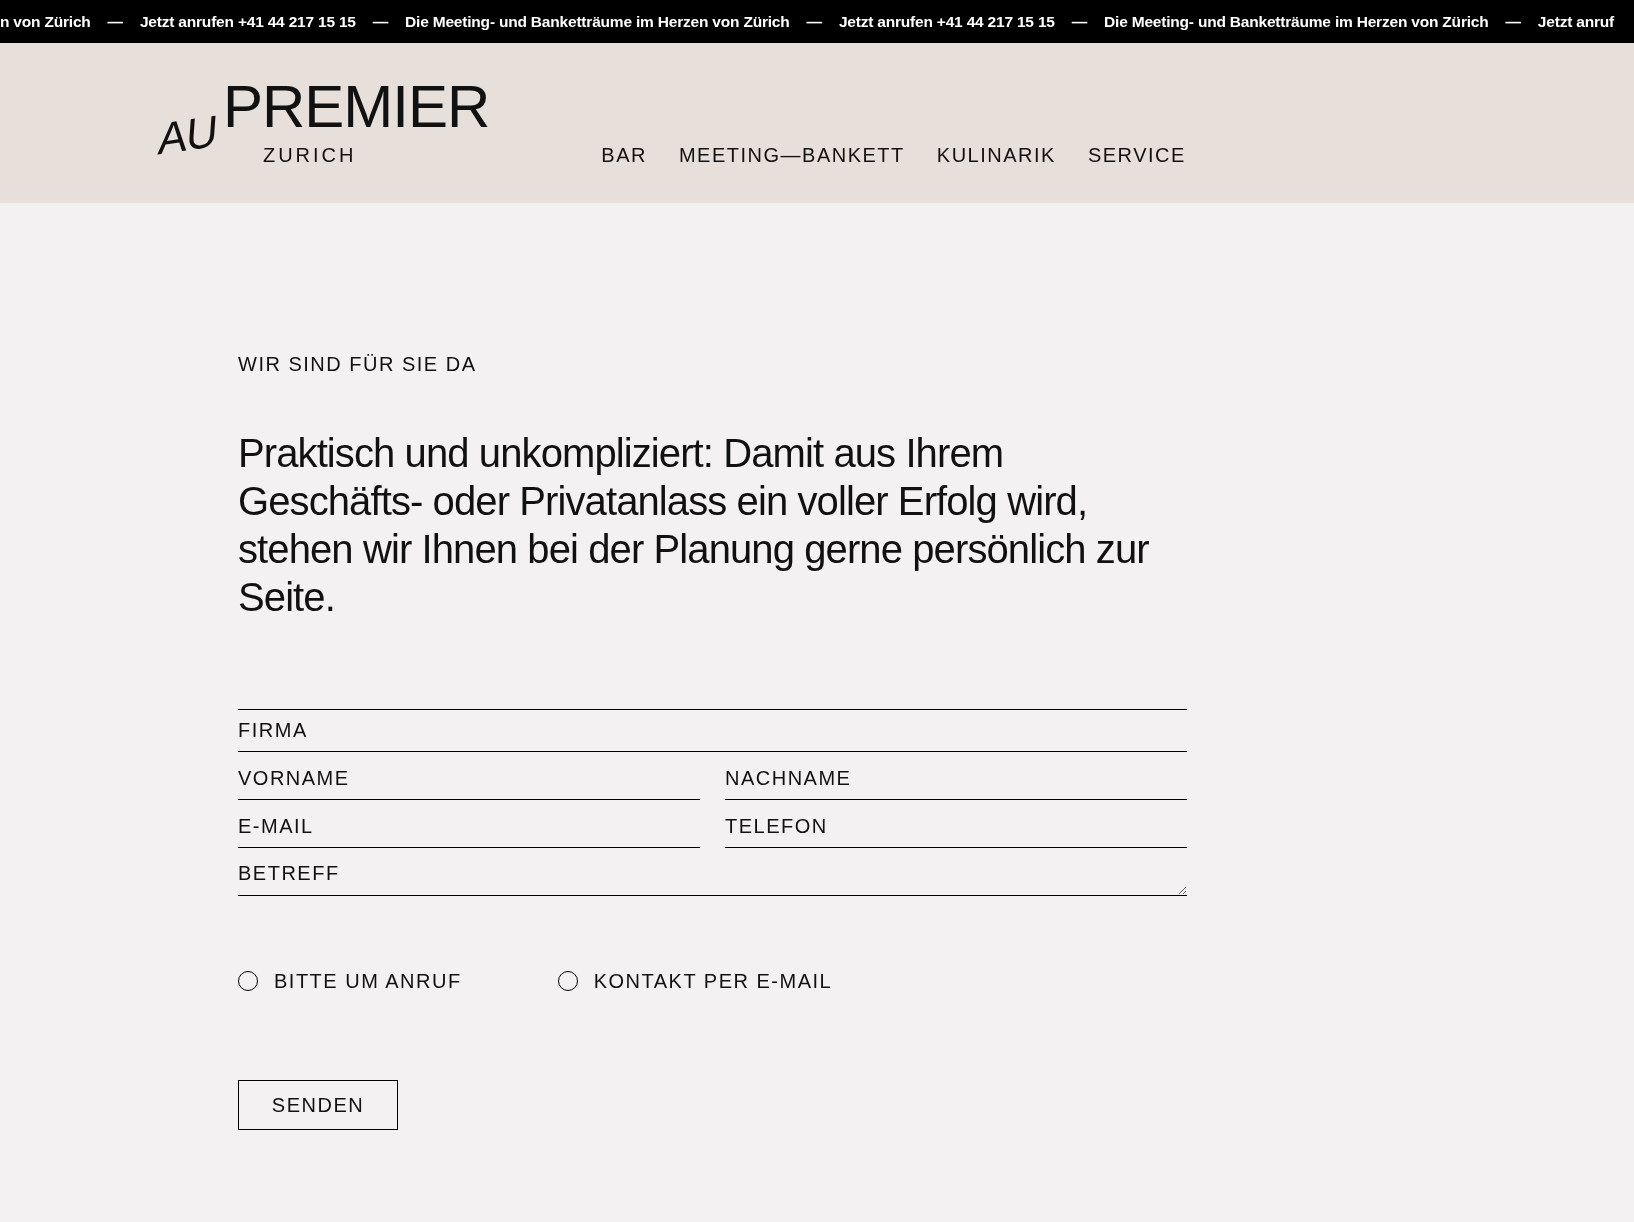 The image size is (1634, 1222). What do you see at coordinates (956, 776) in the screenshot?
I see `input-field: NACHNAME` at bounding box center [956, 776].